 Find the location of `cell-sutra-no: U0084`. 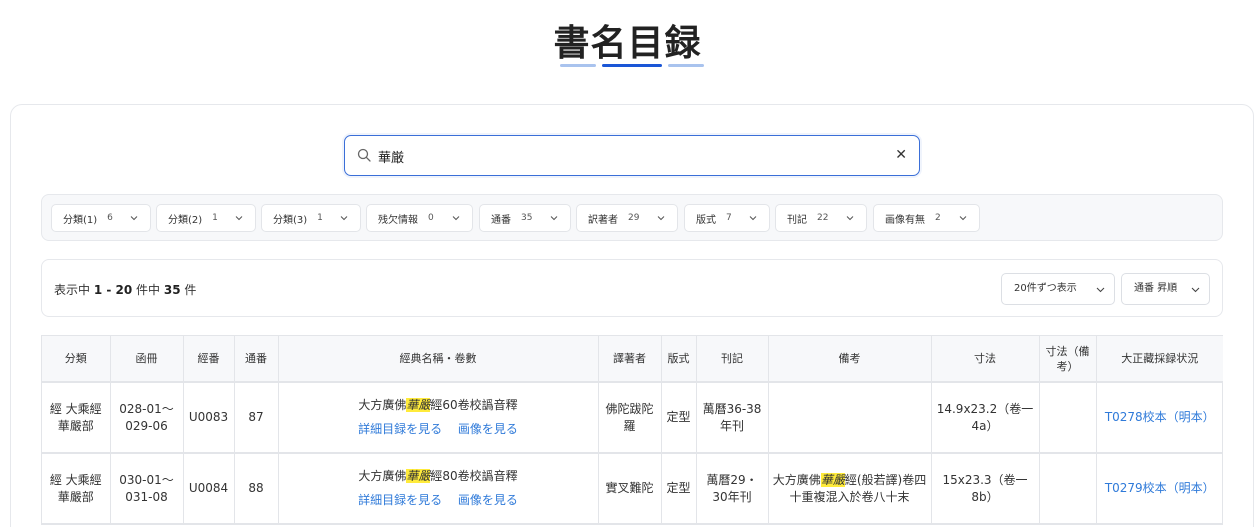

cell-sutra-no: U0084 is located at coordinates (209, 489).